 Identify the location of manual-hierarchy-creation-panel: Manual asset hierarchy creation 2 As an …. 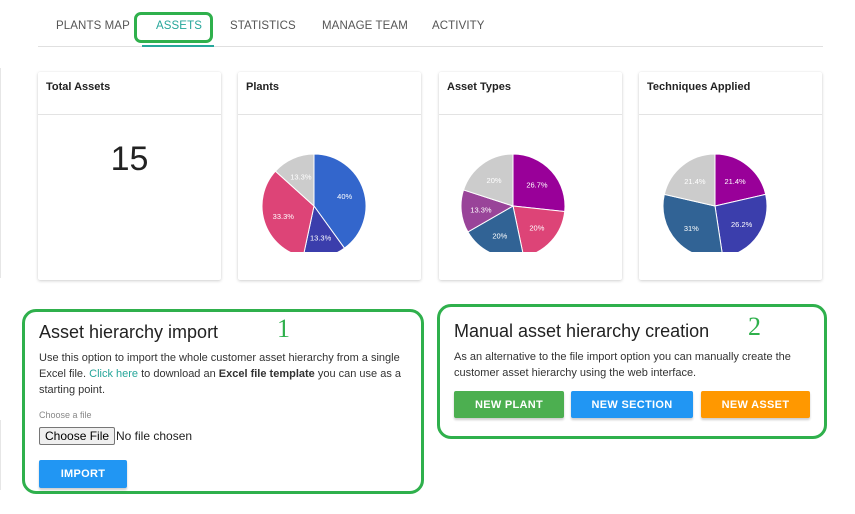
(632, 371).